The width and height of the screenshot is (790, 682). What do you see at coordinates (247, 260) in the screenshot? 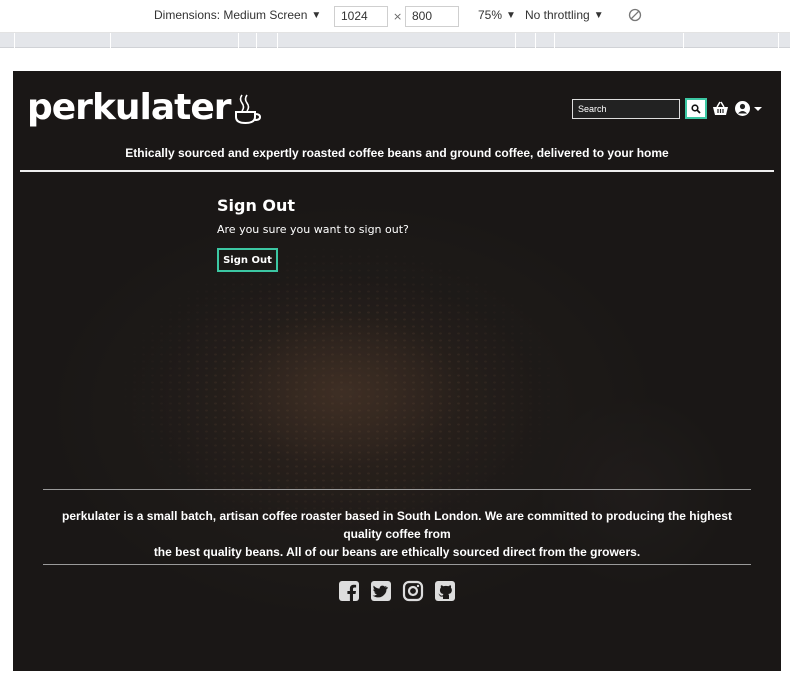
I see `sign-out-button: Sign Out` at bounding box center [247, 260].